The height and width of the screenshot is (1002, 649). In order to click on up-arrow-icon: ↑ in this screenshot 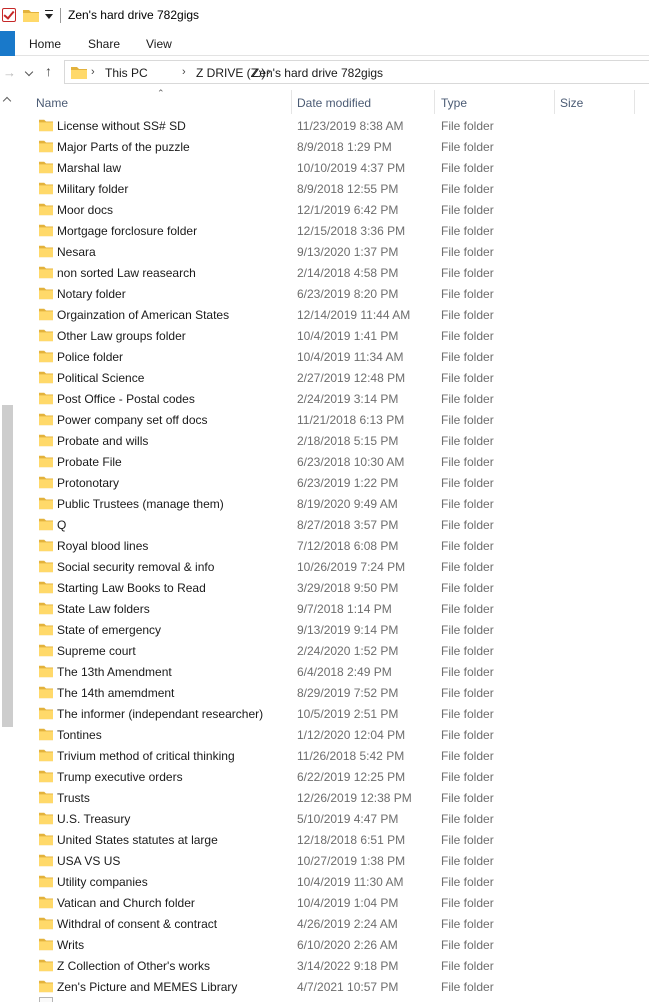, I will do `click(48, 71)`.